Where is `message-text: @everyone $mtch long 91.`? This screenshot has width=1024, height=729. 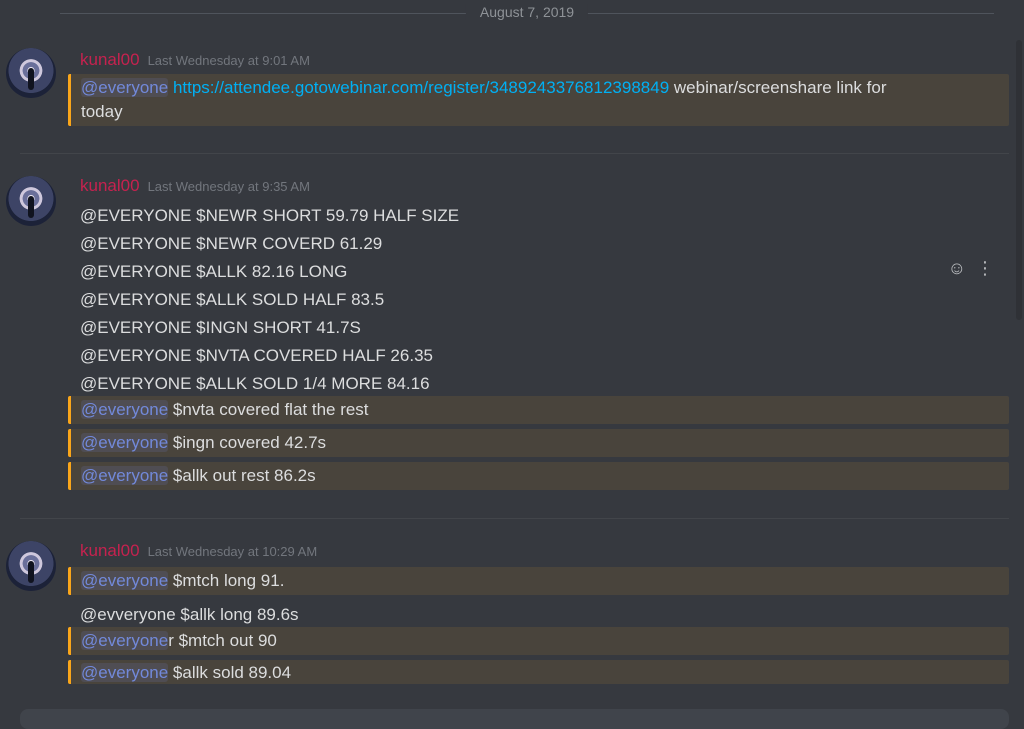 message-text: @everyone $mtch long 91. is located at coordinates (515, 581).